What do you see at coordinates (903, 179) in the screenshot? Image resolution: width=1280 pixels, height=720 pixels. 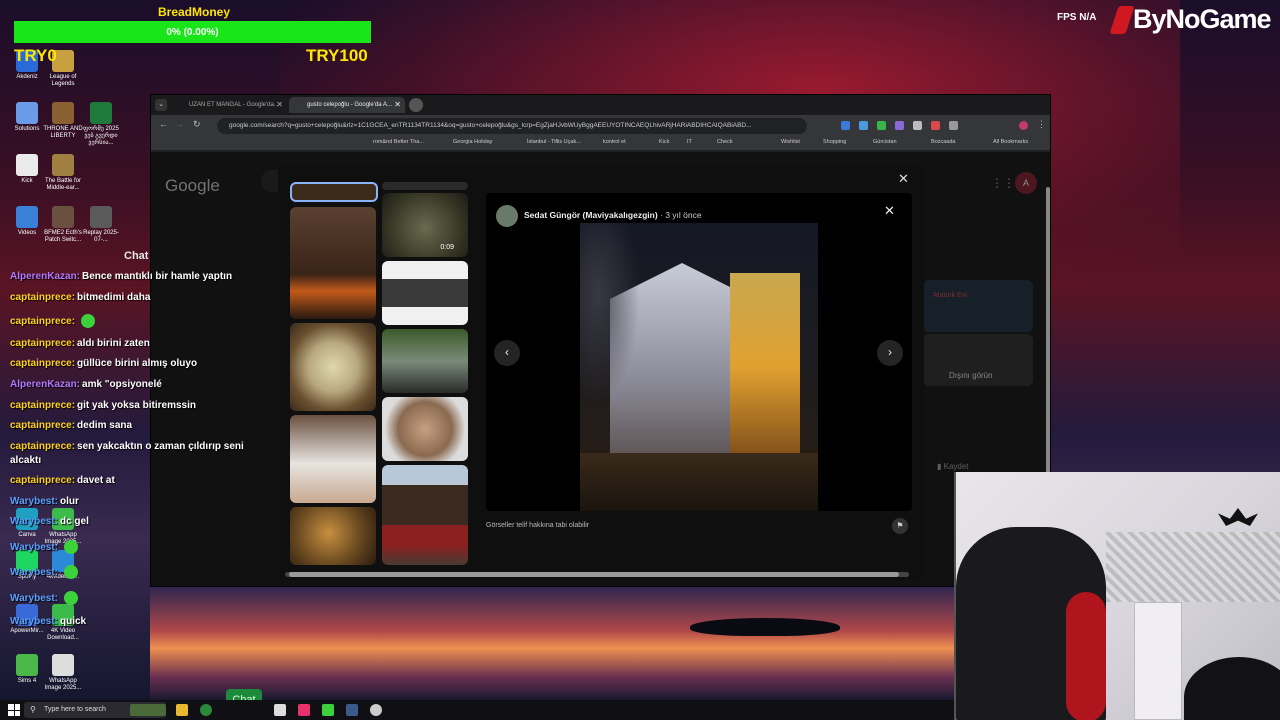 I see `lightbox-close-icon: ✕` at bounding box center [903, 179].